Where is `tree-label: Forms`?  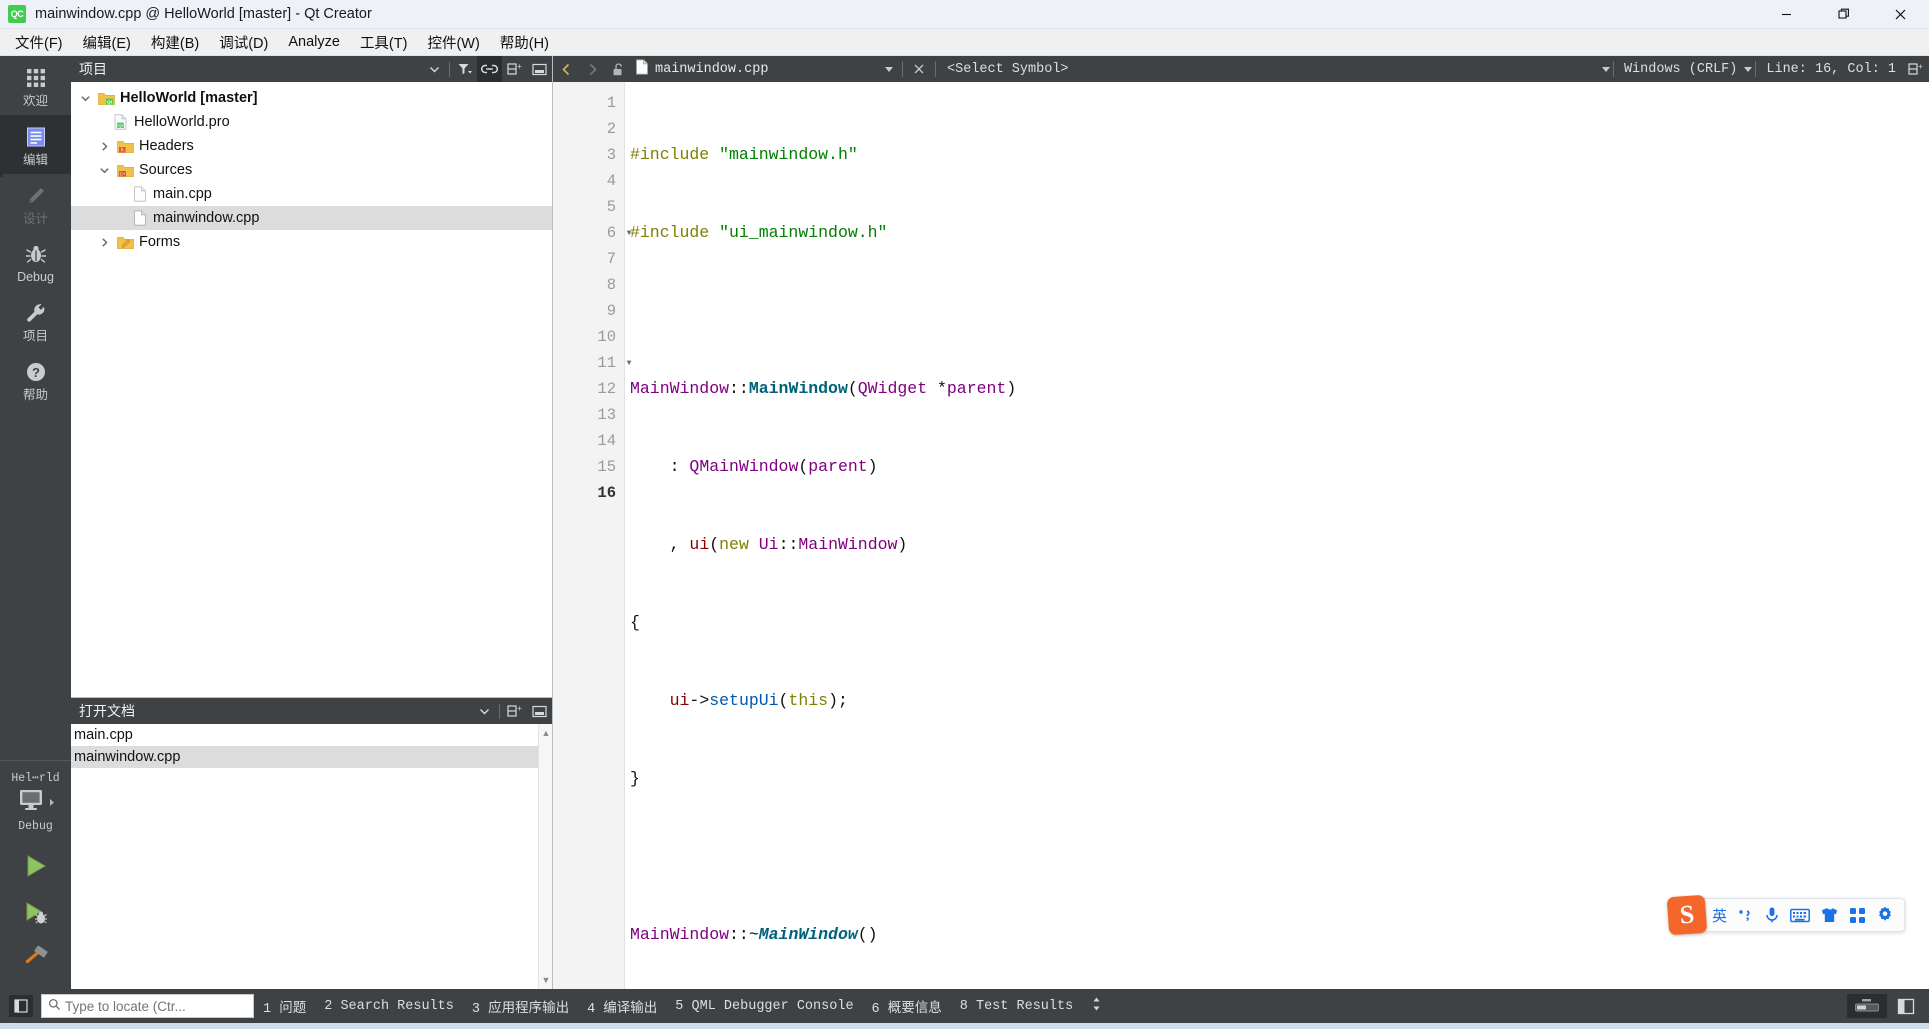
tree-label: Forms is located at coordinates (160, 242).